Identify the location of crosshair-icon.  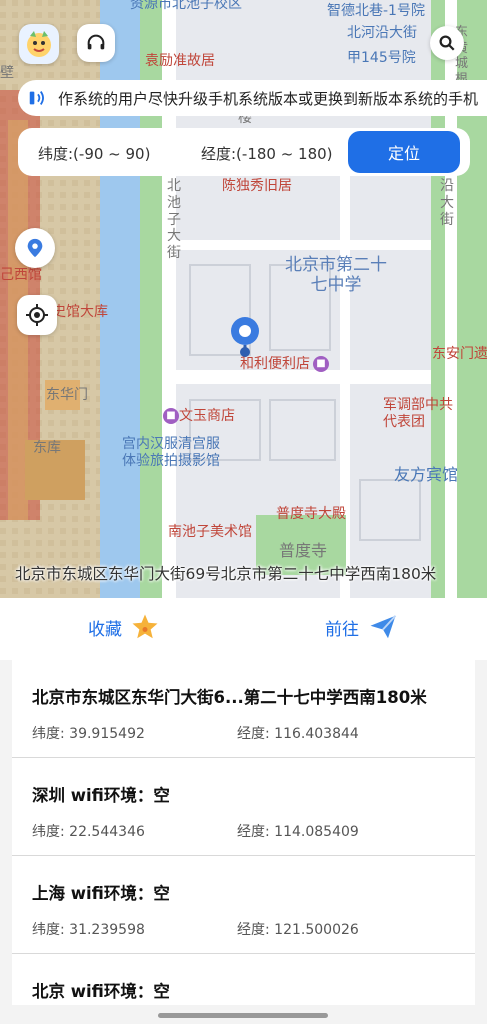
(37, 315).